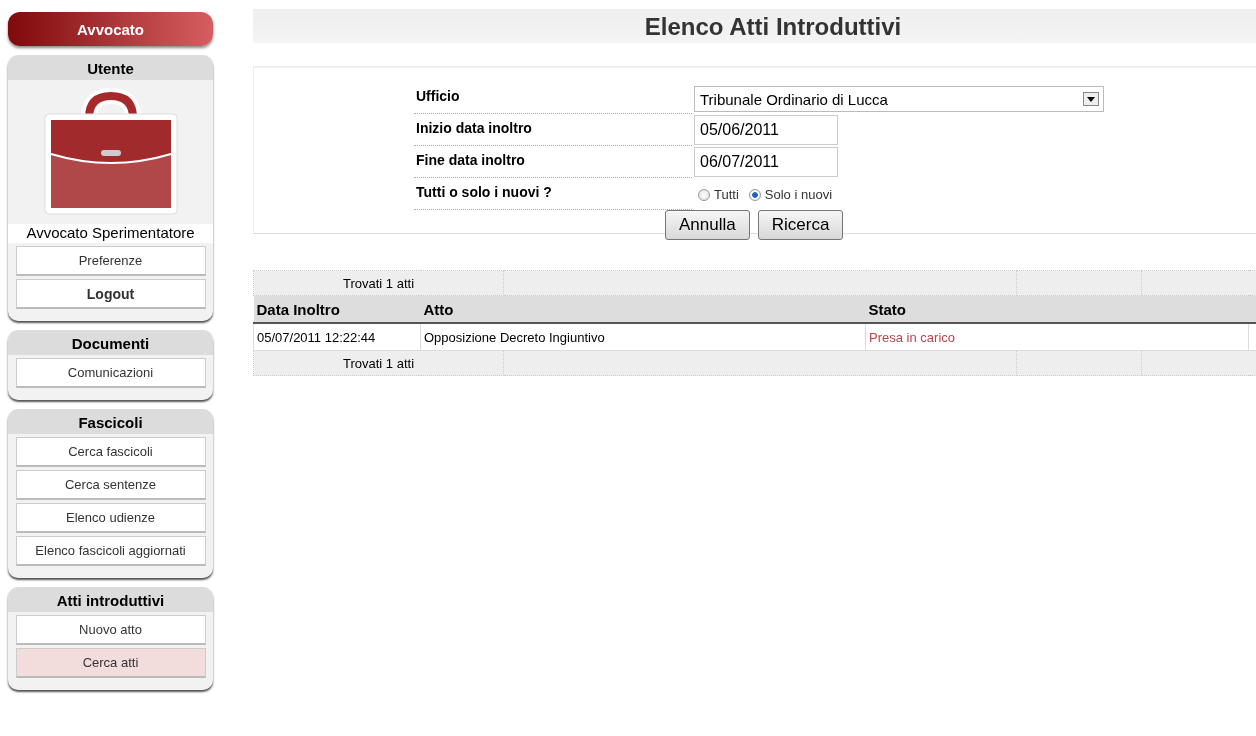 Image resolution: width=1256 pixels, height=736 pixels. I want to click on form-button: Annulla, so click(707, 225).